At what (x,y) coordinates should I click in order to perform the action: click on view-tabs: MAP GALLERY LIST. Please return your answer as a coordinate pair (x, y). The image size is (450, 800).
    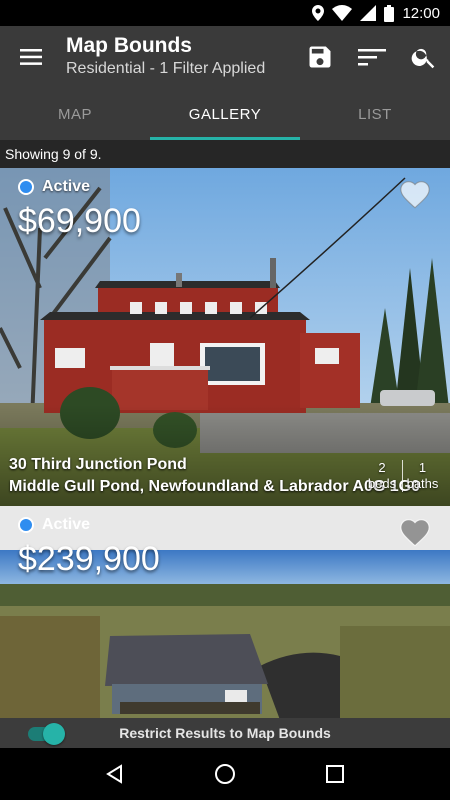
    Looking at the image, I should click on (225, 114).